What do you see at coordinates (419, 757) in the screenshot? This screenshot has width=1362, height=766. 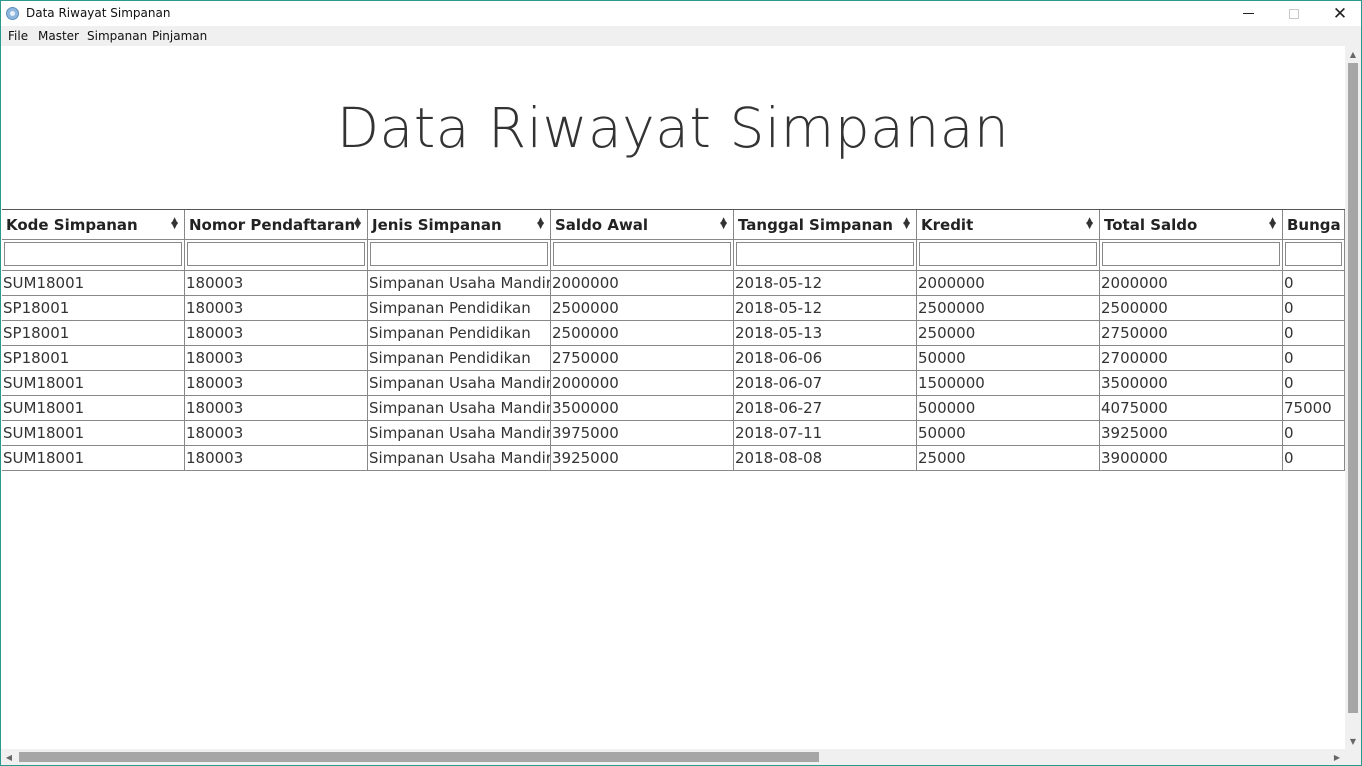 I see `horizontal-scroll-thumb` at bounding box center [419, 757].